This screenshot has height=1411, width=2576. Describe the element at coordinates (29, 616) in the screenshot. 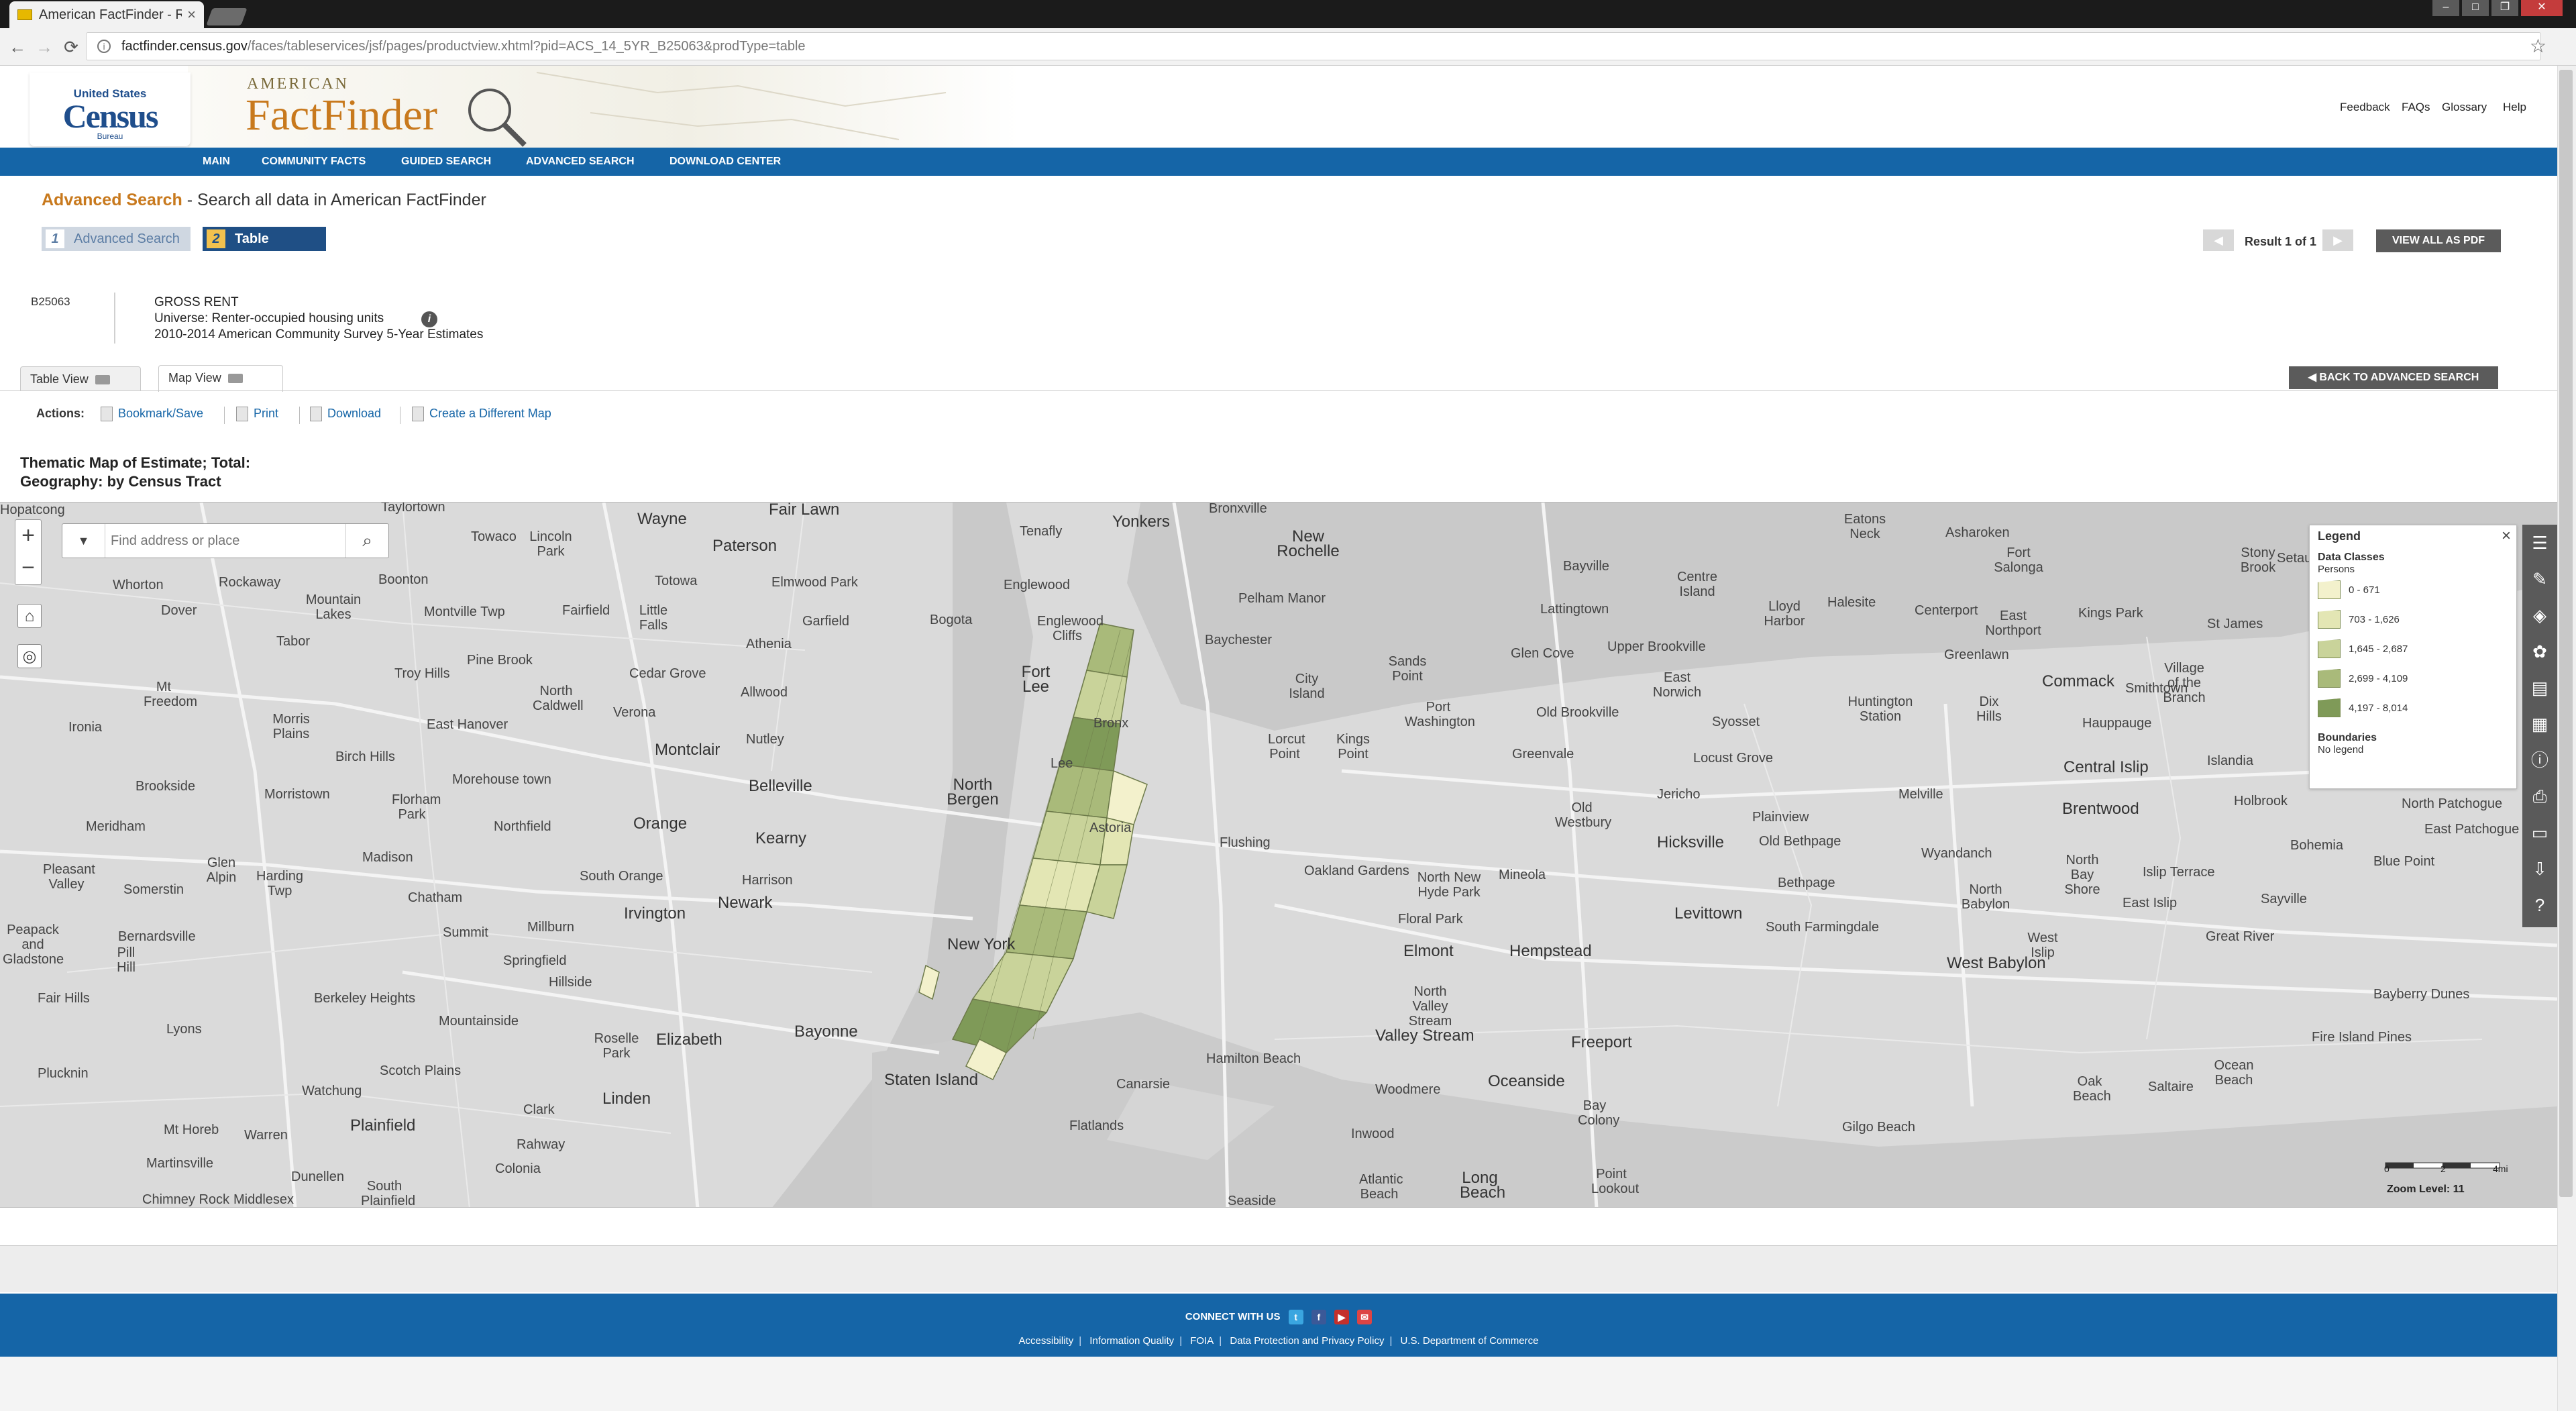

I see `home-extent-button: ⌂` at that location.